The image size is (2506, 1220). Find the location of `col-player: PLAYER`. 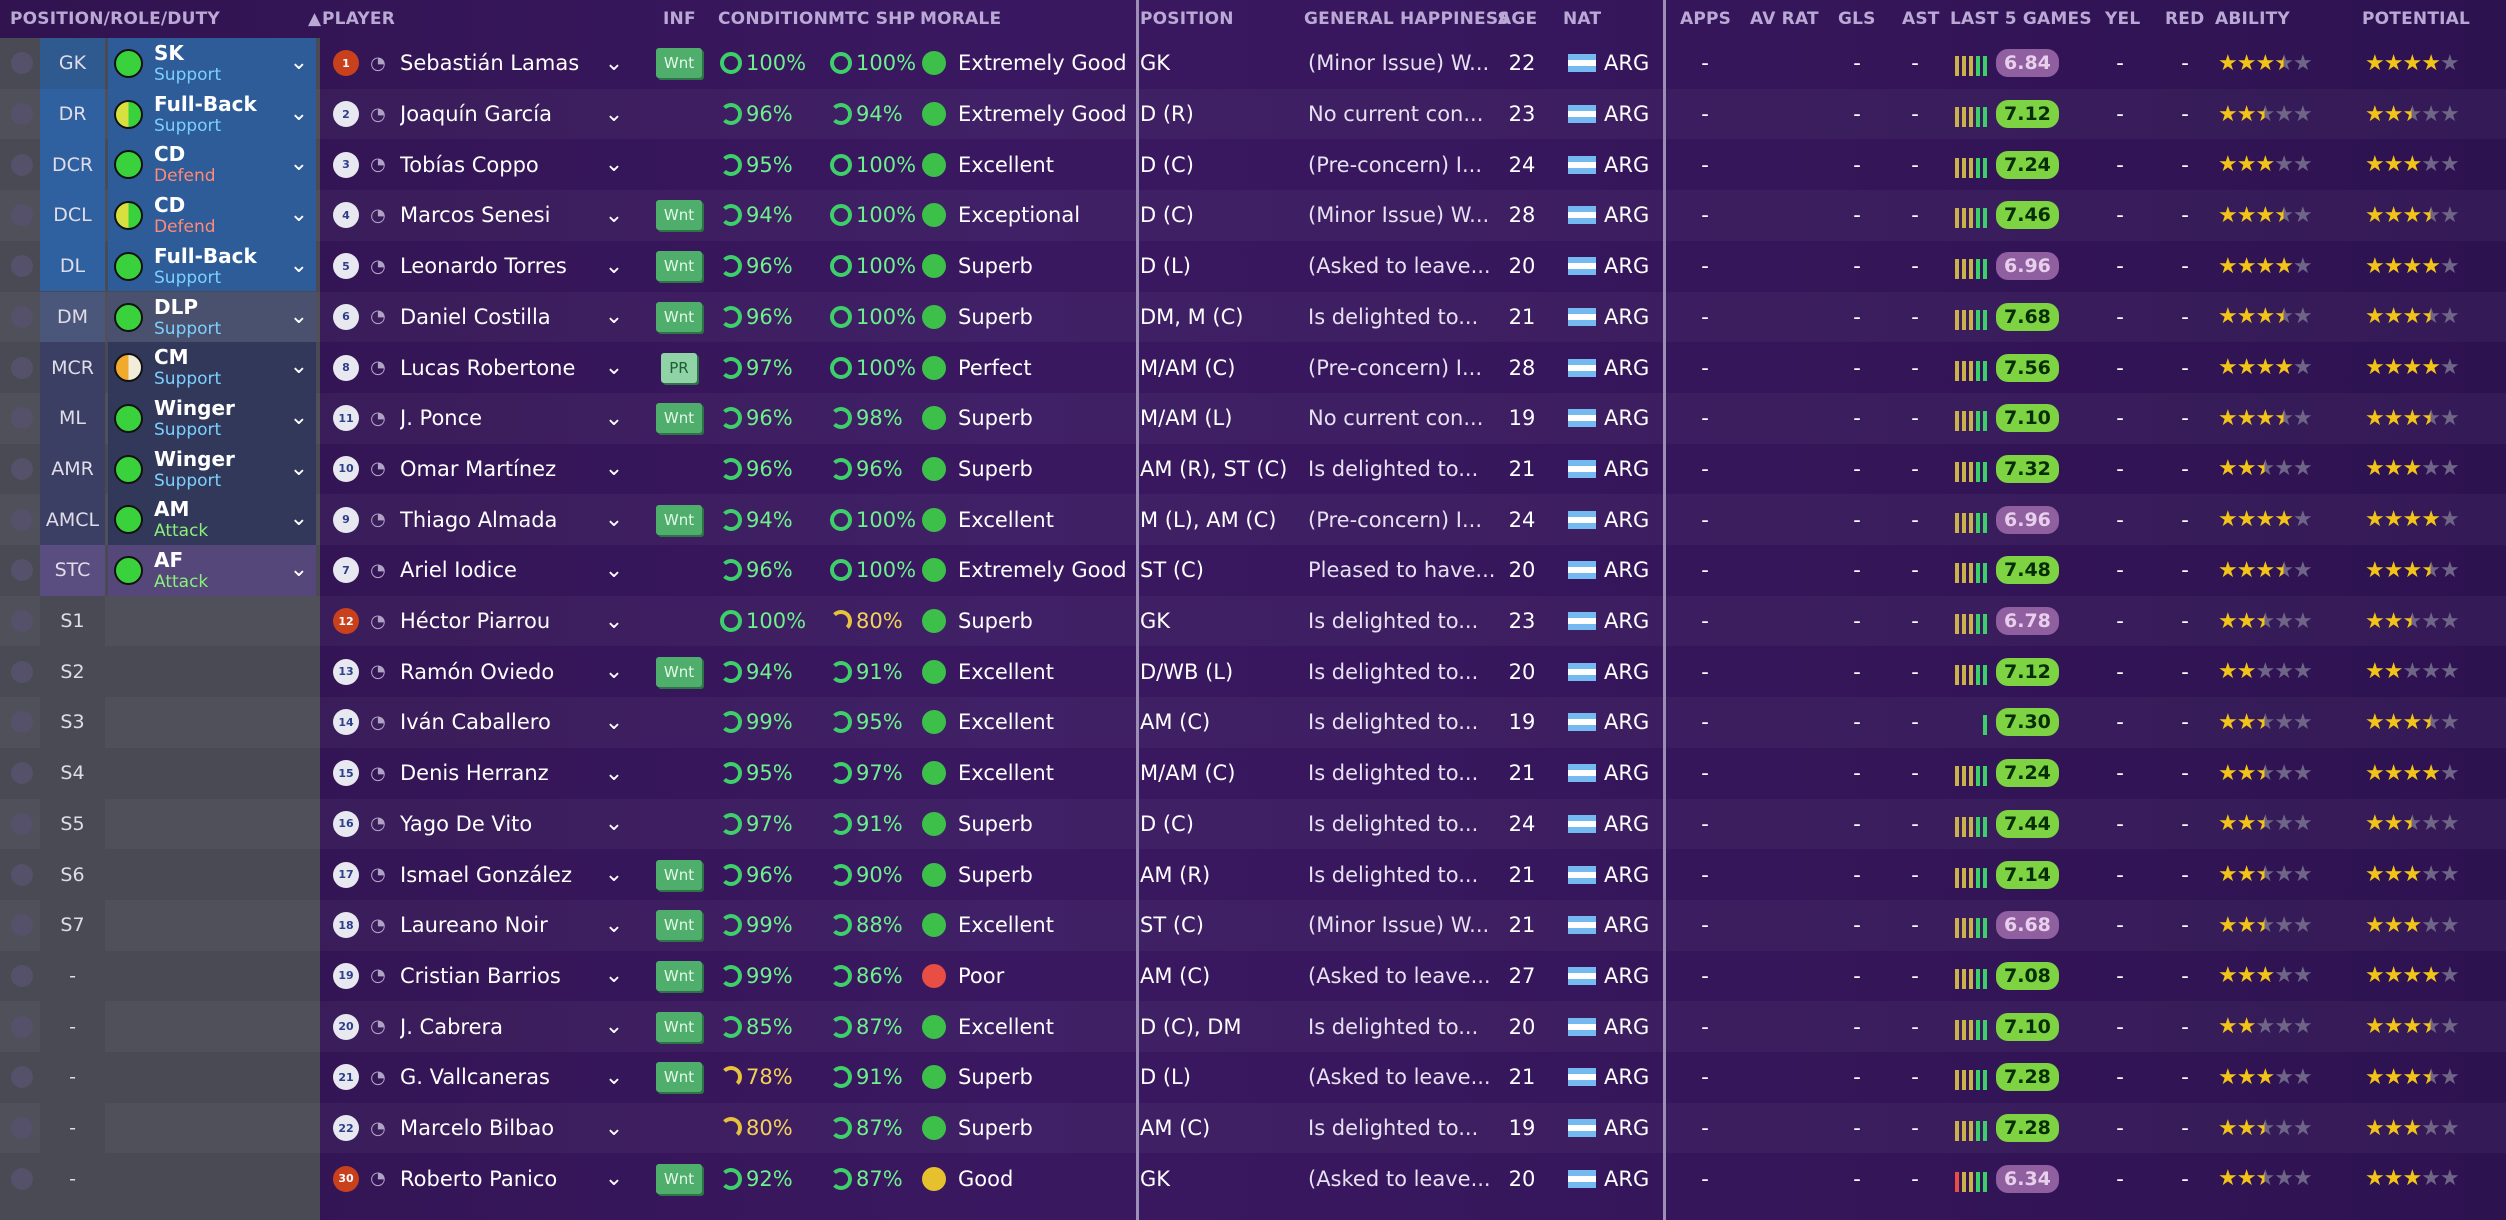

col-player: PLAYER is located at coordinates (358, 19).